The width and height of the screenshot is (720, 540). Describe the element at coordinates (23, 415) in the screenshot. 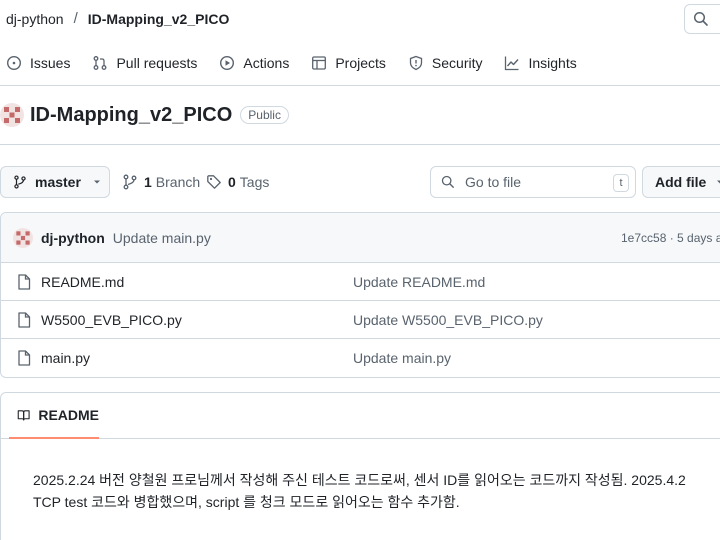

I see `book-icon` at that location.